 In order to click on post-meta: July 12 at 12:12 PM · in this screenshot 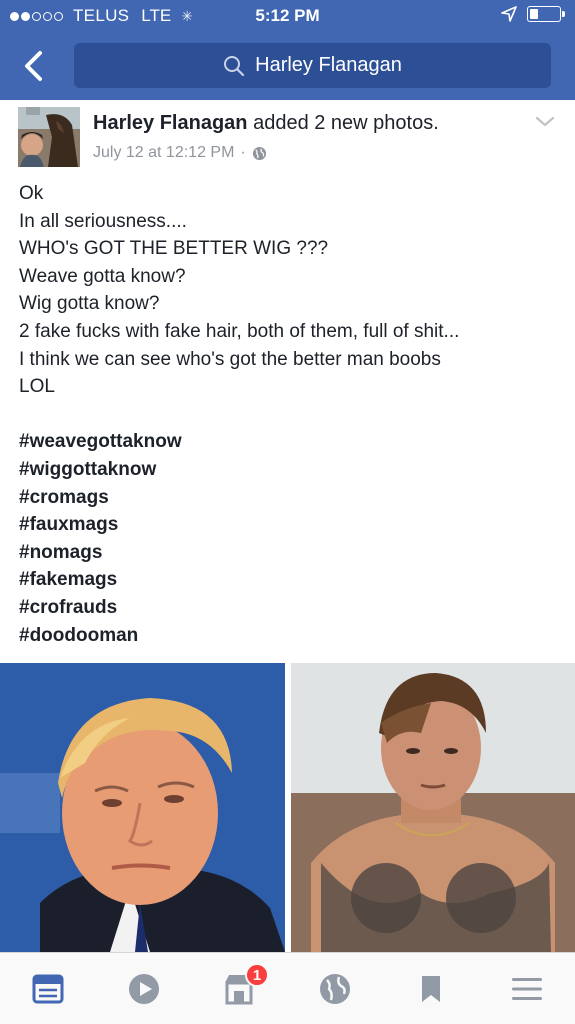, I will do `click(180, 153)`.